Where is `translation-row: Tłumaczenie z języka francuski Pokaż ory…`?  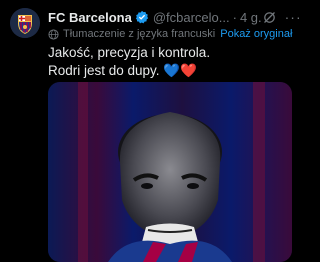 translation-row: Tłumaczenie z języka francuski Pokaż ory… is located at coordinates (171, 34).